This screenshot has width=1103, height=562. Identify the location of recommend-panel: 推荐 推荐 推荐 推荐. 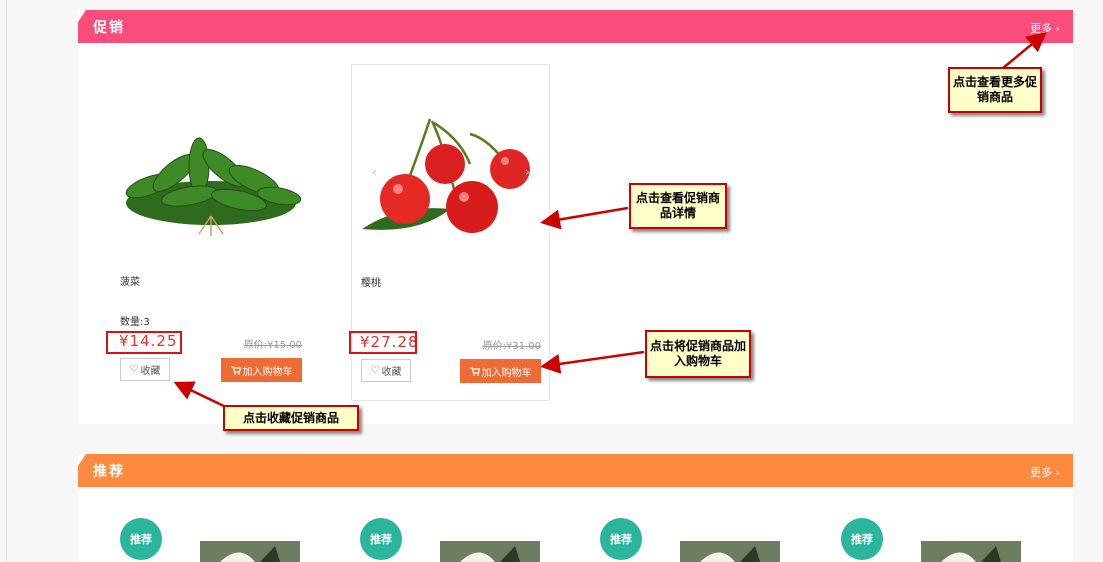
(575, 524).